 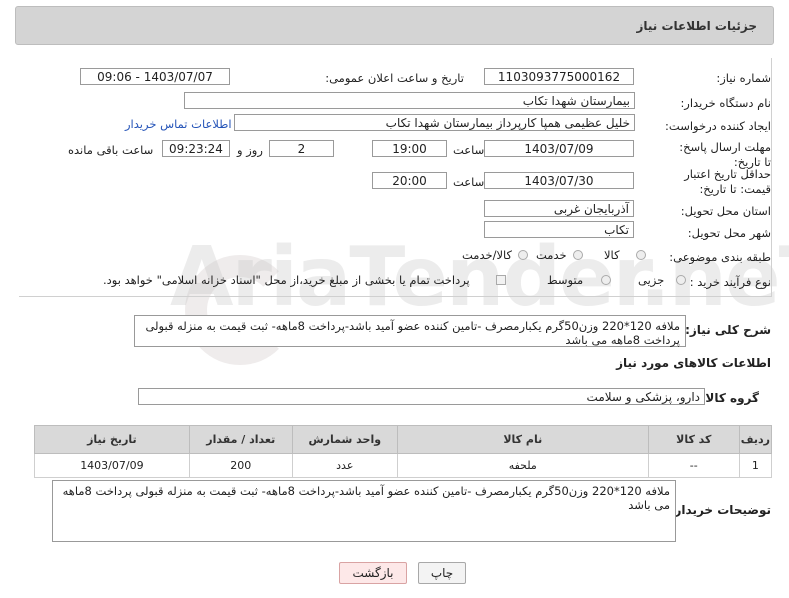 I want to click on cell-date: 1403/07/09, so click(x=112, y=465).